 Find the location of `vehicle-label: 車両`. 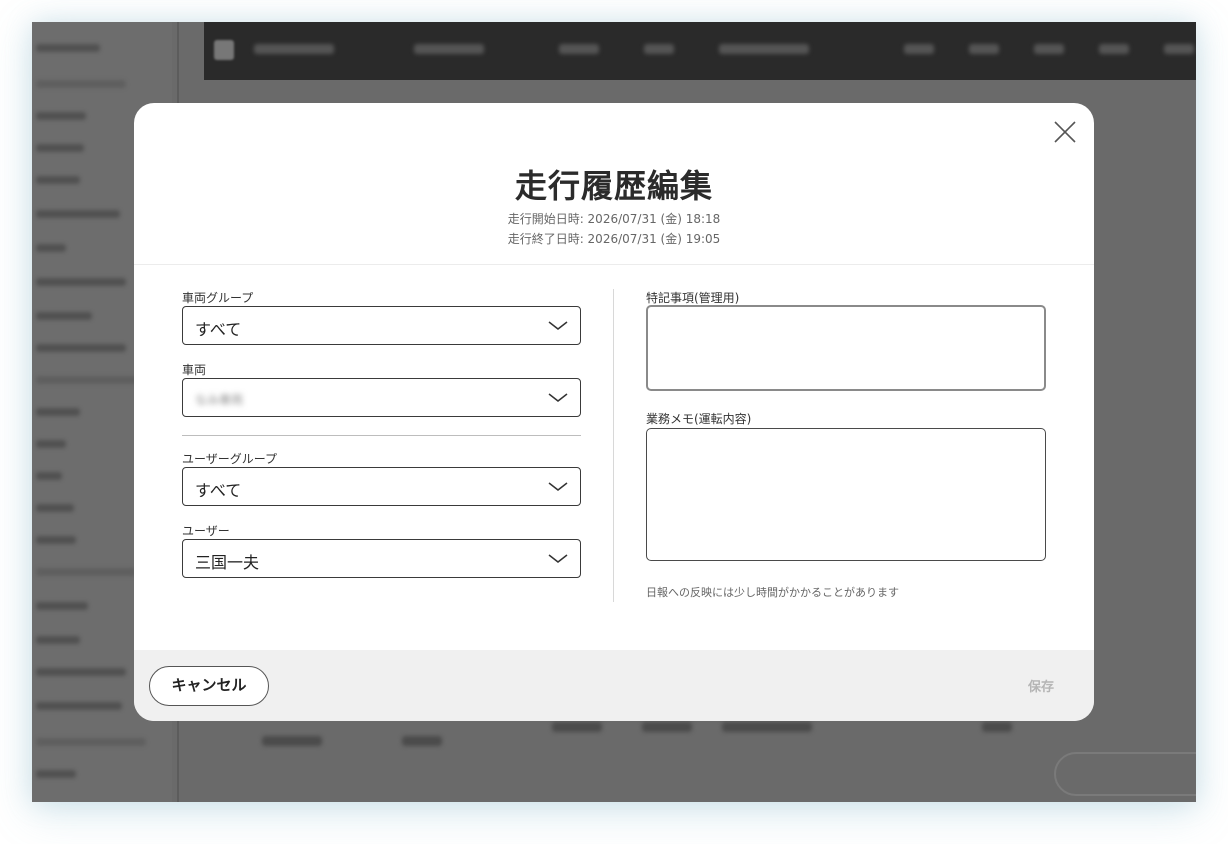

vehicle-label: 車両 is located at coordinates (194, 370).